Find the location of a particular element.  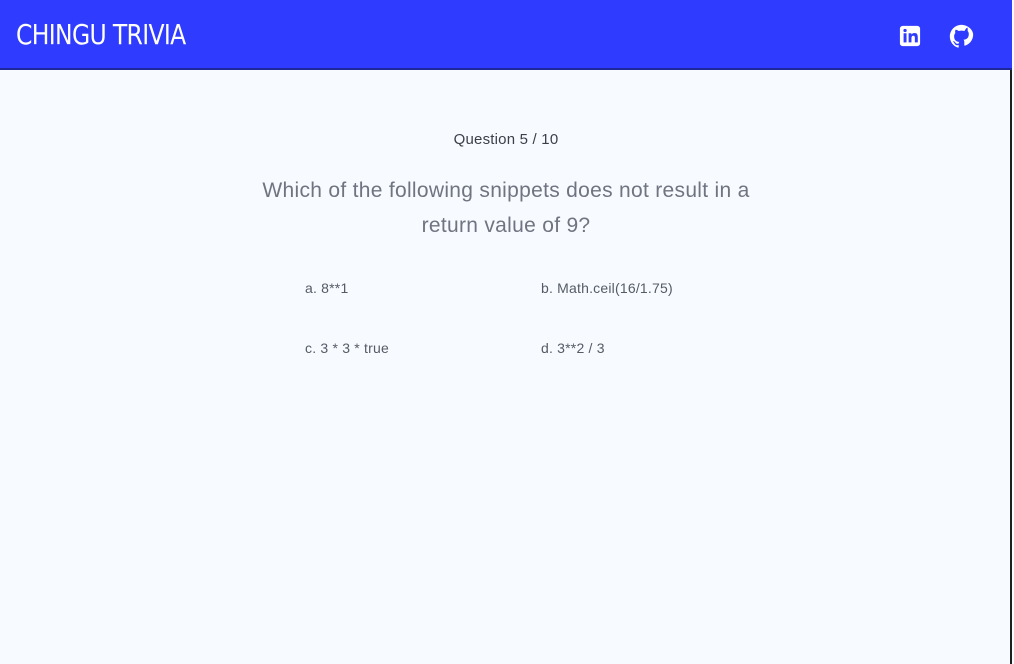

question-counter: Question 5 / 10 is located at coordinates (506, 139).